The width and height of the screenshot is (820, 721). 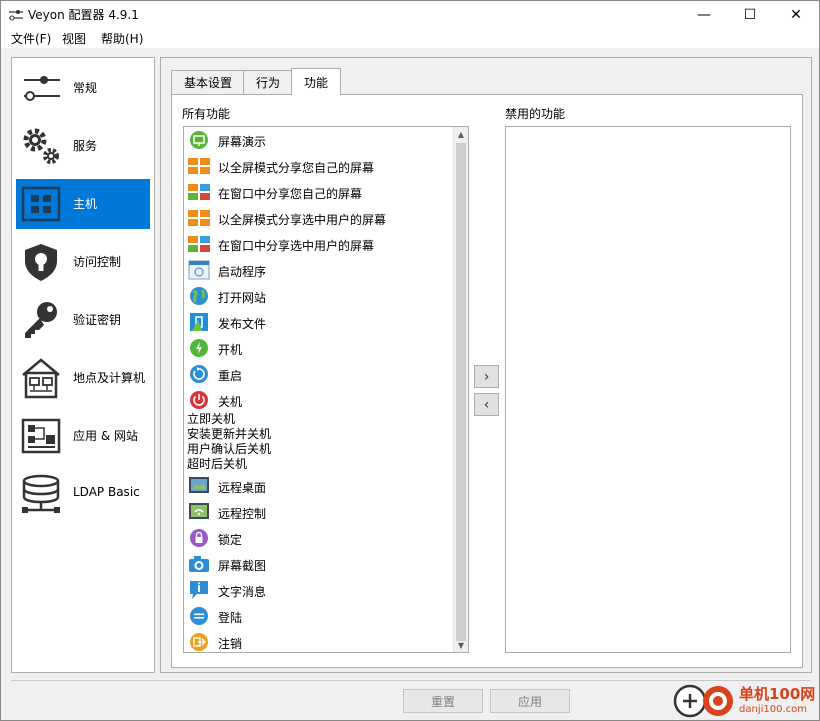 What do you see at coordinates (85, 146) in the screenshot?
I see `sidebar-item-label: 服务` at bounding box center [85, 146].